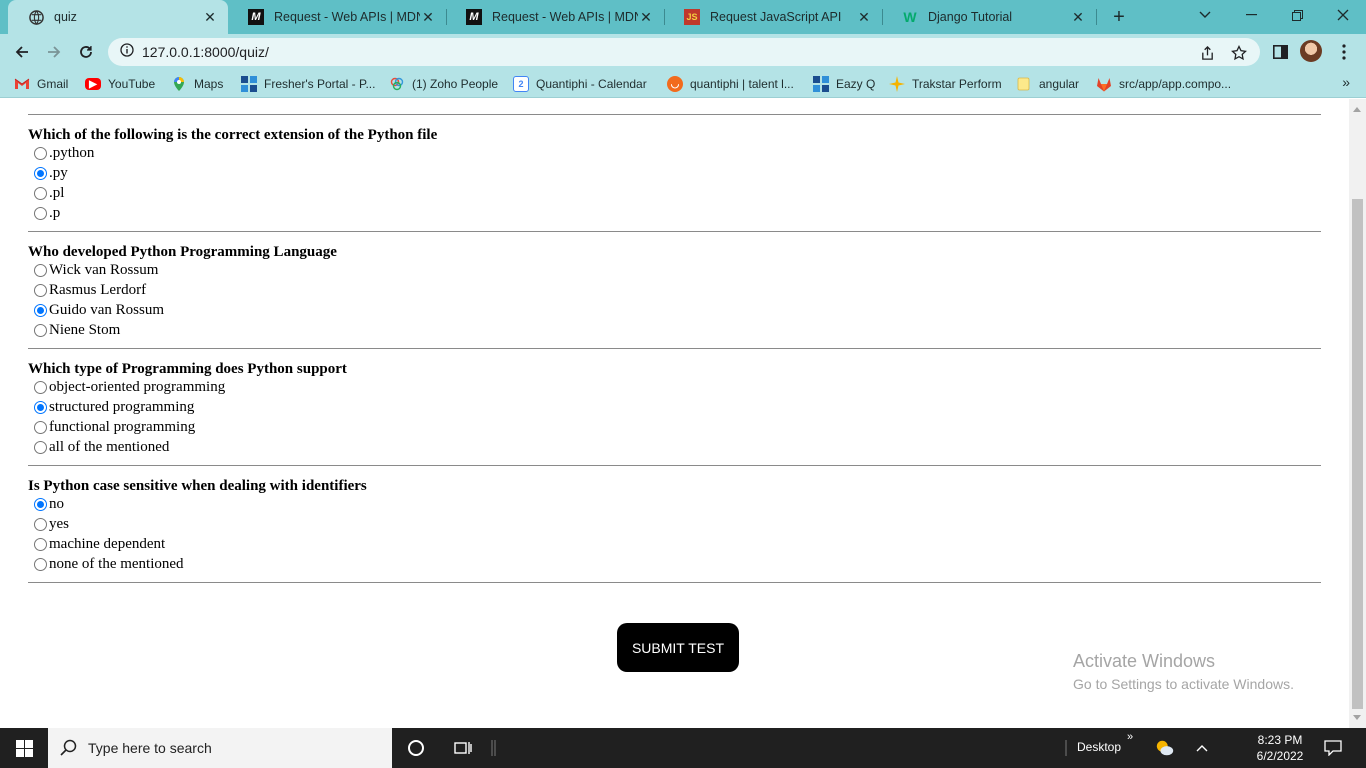  I want to click on bookmark-zoho-people: (1) Zoho People, so click(443, 84).